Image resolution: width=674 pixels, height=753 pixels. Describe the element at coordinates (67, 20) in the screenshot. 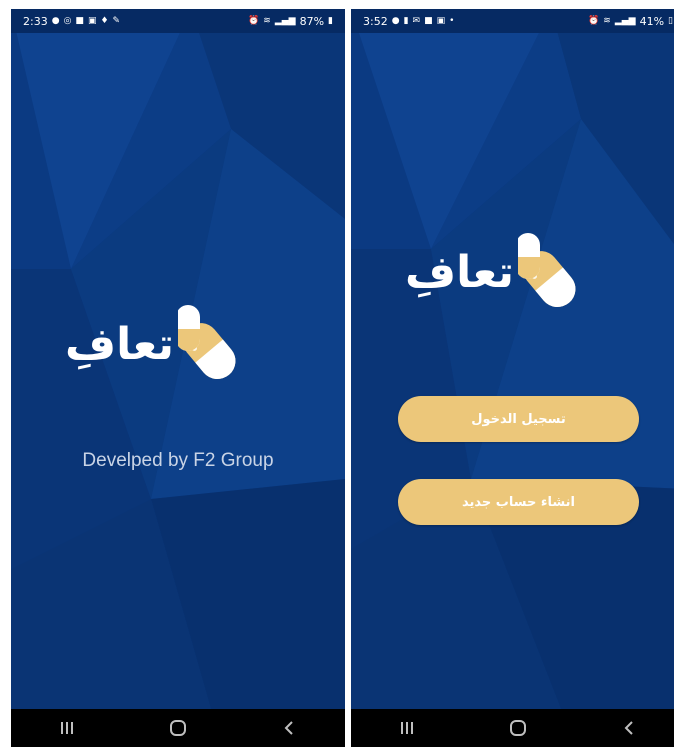

I see `whatsapp-icon: ◎` at that location.